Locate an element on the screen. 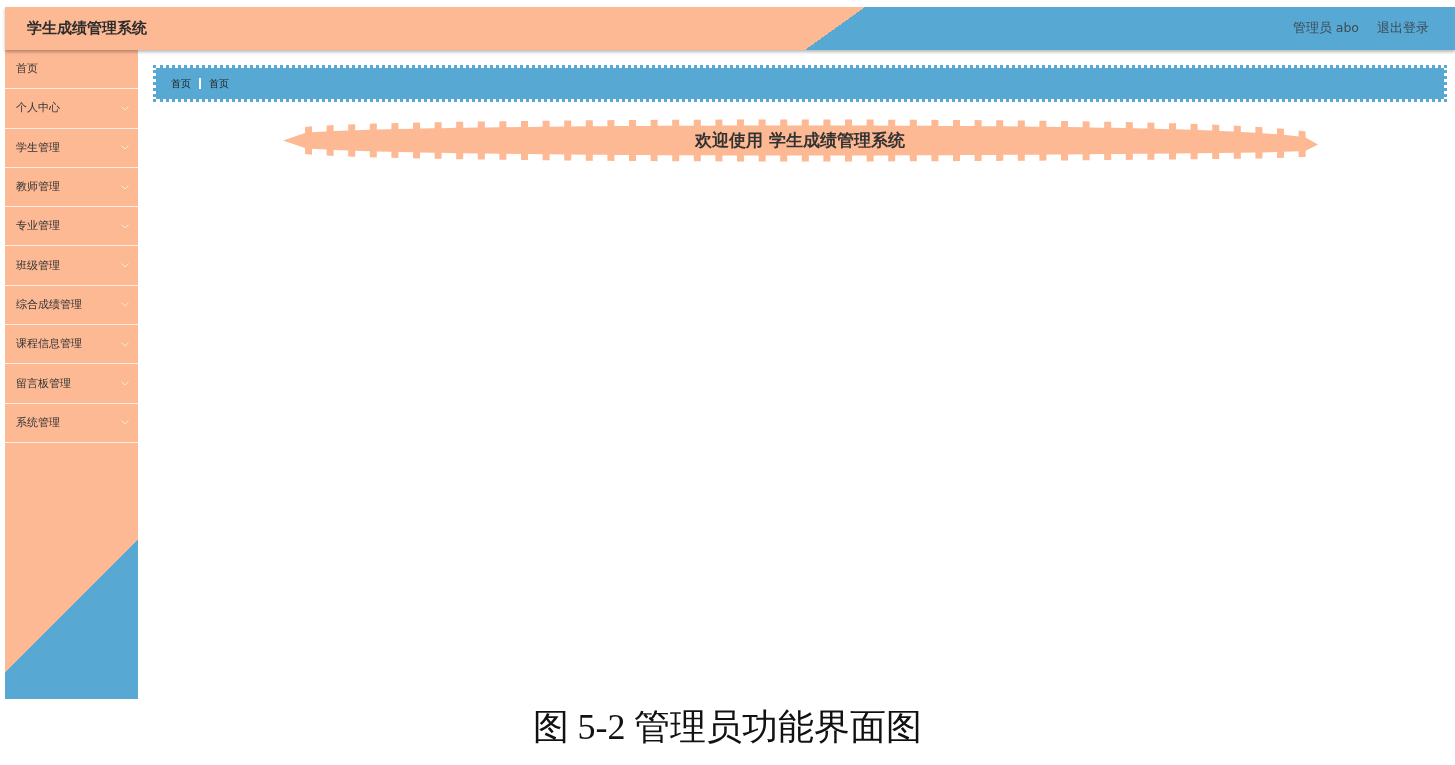 The image size is (1455, 765). app-title: 学生成绩管理系统 is located at coordinates (87, 28).